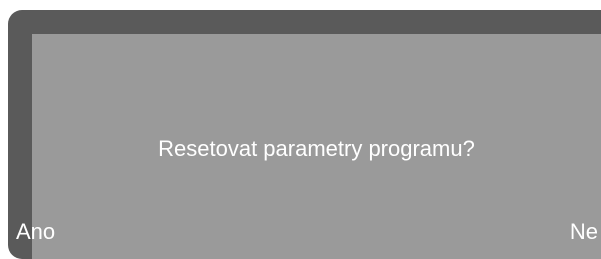  I want to click on no-softkey: Ne, so click(584, 232).